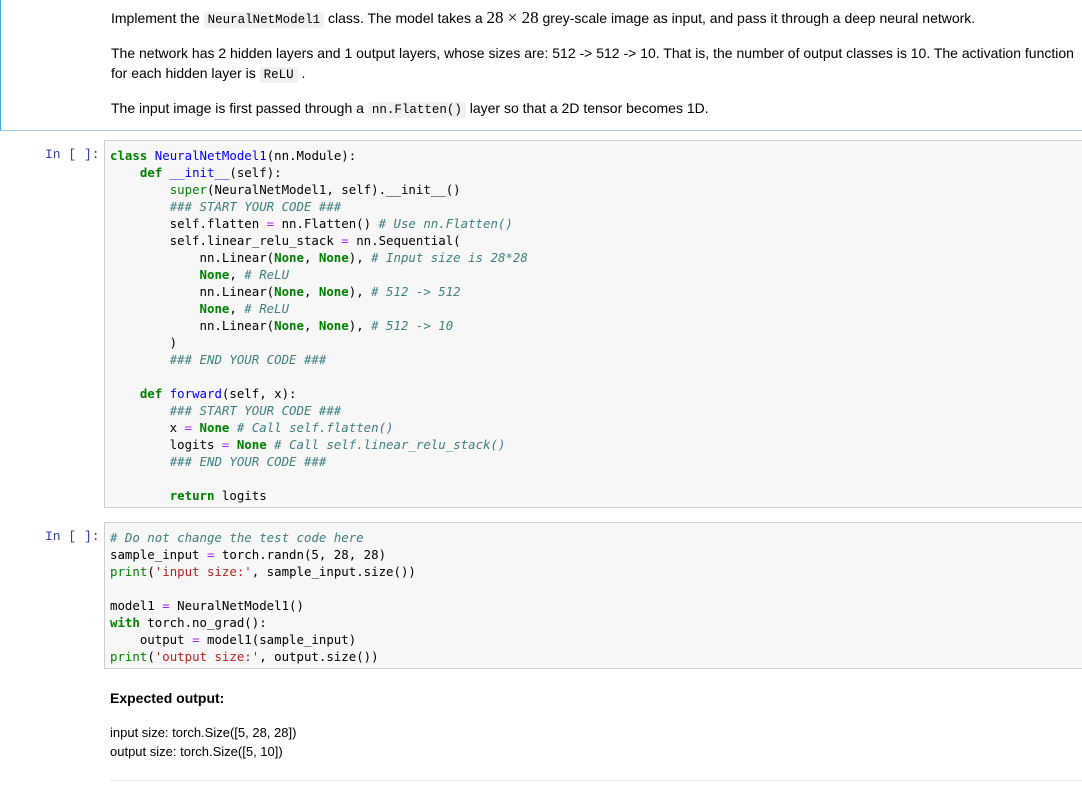 The image size is (1082, 791). I want to click on code-line: ), so click(144, 342).